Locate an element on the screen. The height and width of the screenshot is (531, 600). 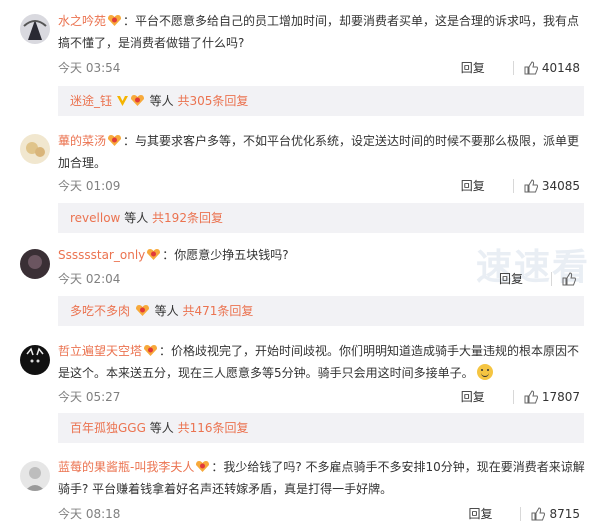
like-count: 40148 is located at coordinates (560, 67).